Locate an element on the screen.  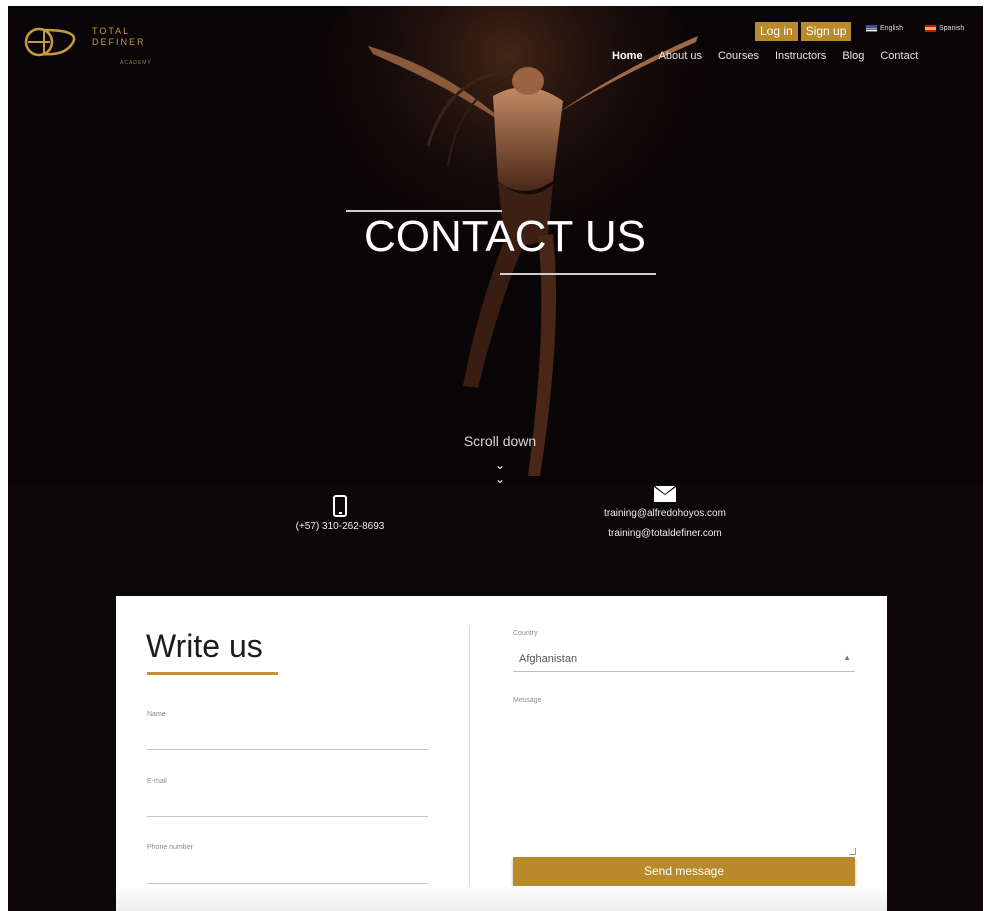
country-underline is located at coordinates (684, 671).